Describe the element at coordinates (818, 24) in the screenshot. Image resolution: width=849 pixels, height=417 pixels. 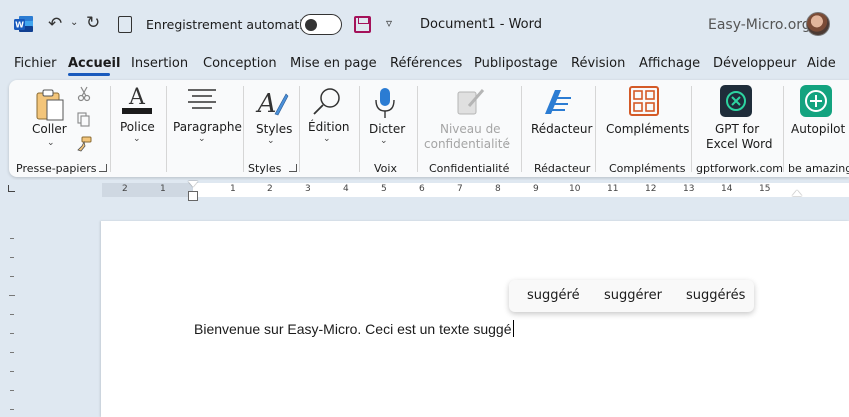
I see `avatar` at that location.